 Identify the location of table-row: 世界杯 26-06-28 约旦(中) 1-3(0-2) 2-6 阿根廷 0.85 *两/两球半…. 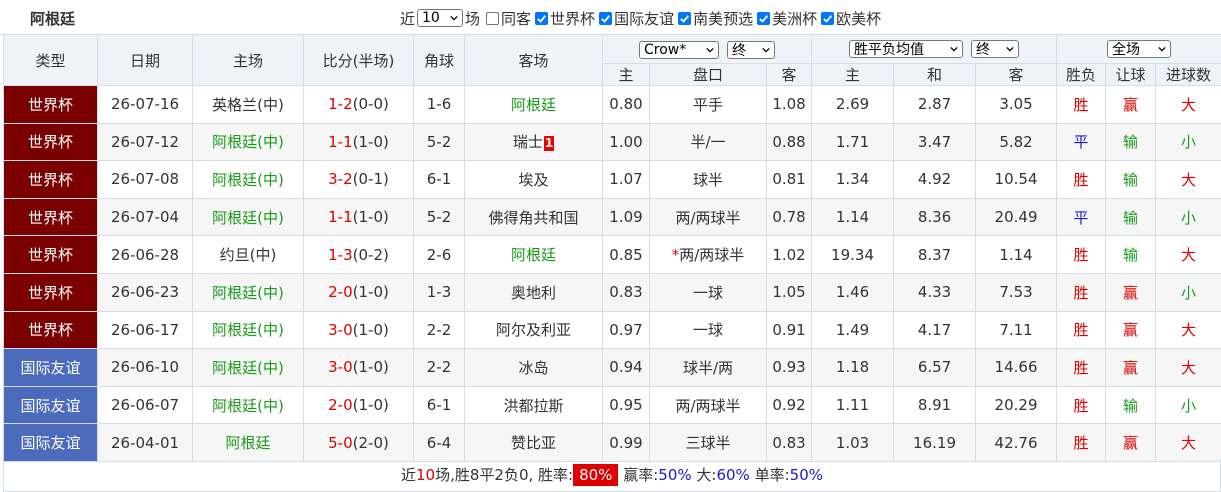
(612, 254).